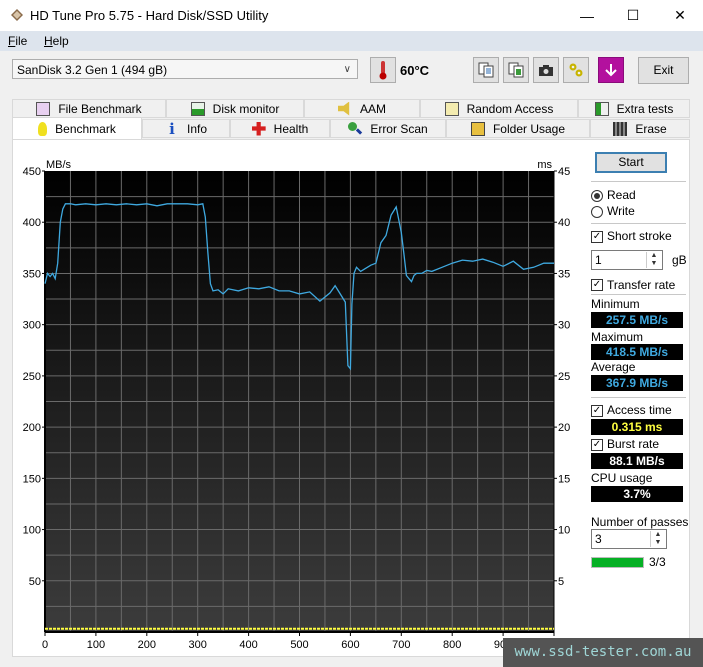 The height and width of the screenshot is (667, 703). I want to click on start-button: Start, so click(631, 162).